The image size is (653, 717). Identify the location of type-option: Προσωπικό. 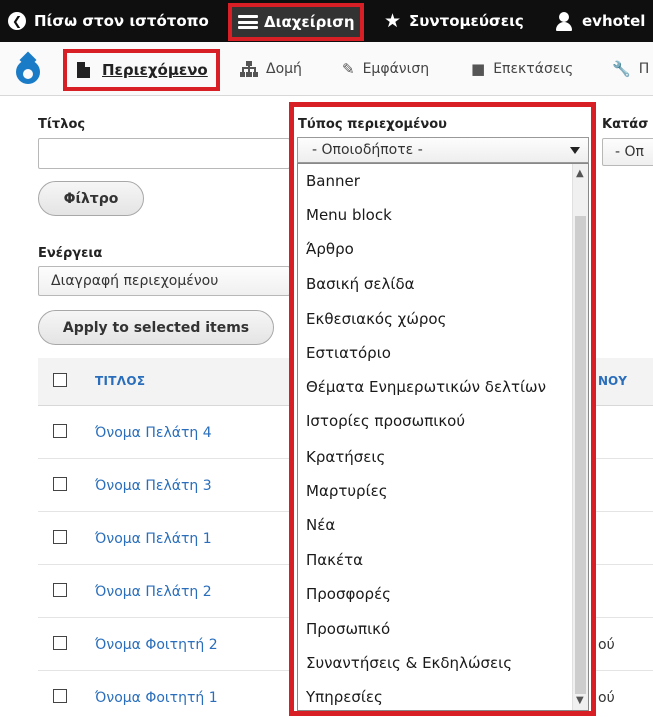
(348, 629).